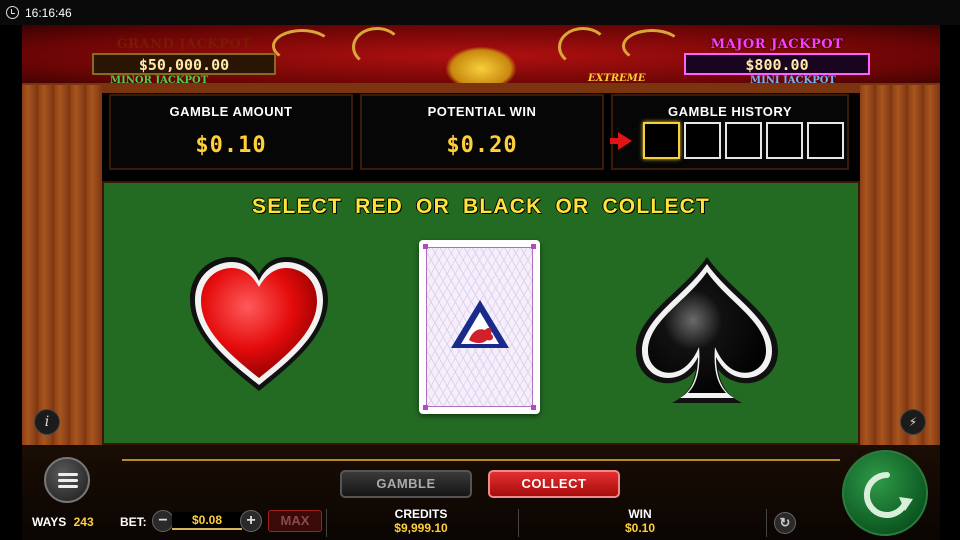 The width and height of the screenshot is (960, 540). I want to click on max-bet-button: MAX, so click(295, 521).